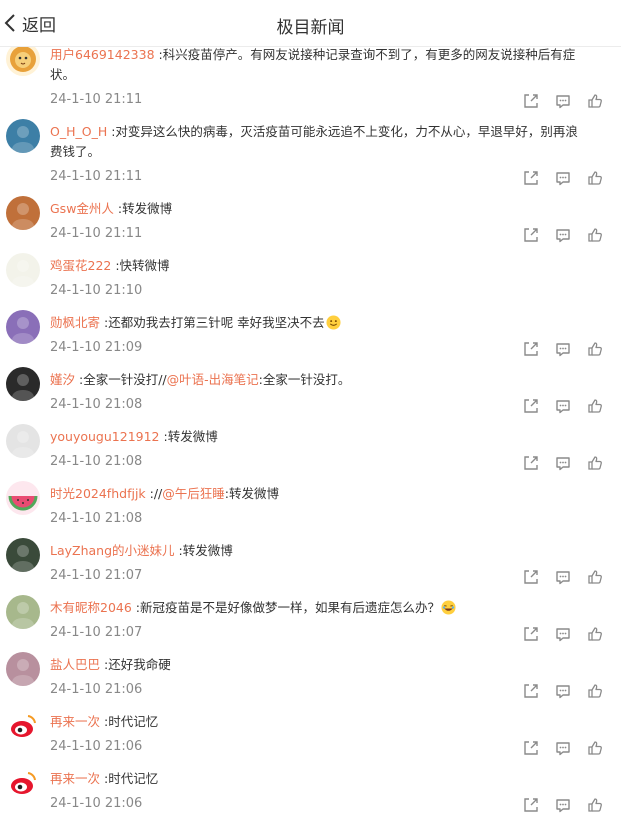  What do you see at coordinates (129, 721) in the screenshot?
I see `comment-body: :时代记忆` at bounding box center [129, 721].